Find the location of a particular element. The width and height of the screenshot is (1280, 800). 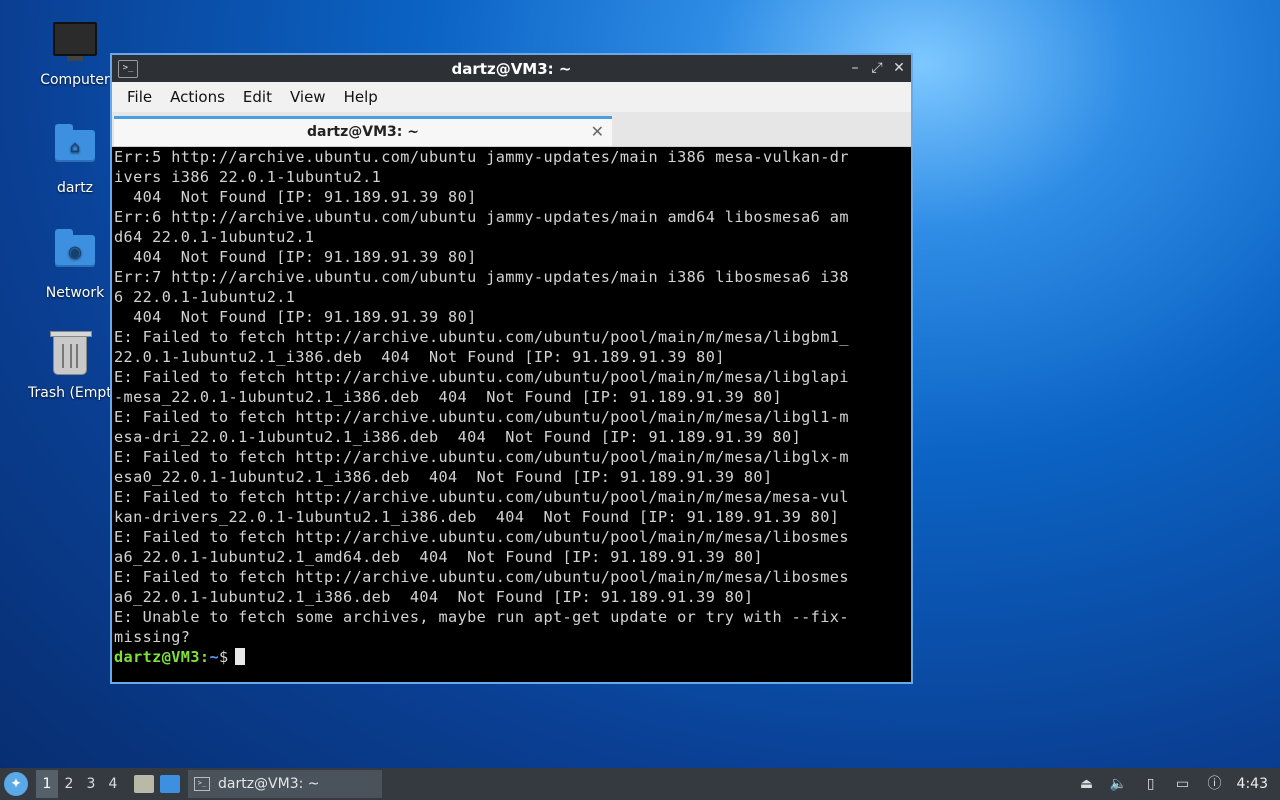

minimize-icon: – is located at coordinates (855, 68).